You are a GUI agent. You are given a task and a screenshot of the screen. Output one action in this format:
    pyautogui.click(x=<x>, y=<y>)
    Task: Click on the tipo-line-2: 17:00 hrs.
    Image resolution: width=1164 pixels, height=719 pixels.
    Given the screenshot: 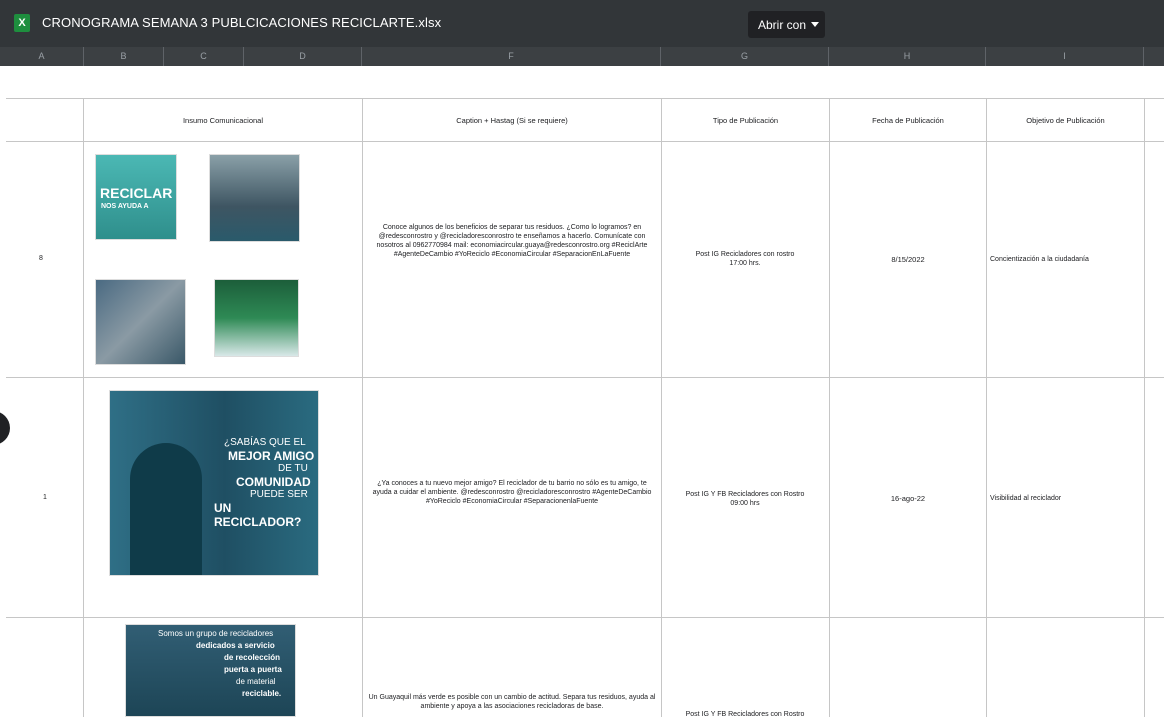 What is the action you would take?
    pyautogui.click(x=745, y=263)
    